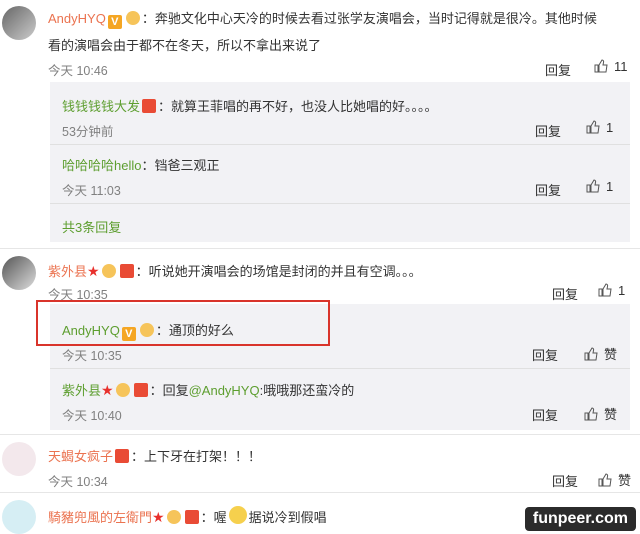 The width and height of the screenshot is (640, 534). What do you see at coordinates (194, 330) in the screenshot?
I see `reply-text: ：通顶的好么` at bounding box center [194, 330].